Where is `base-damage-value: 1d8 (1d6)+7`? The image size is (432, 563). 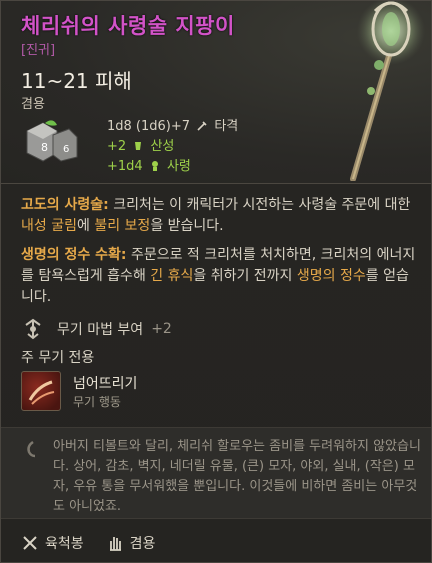 base-damage-value: 1d8 (1d6)+7 is located at coordinates (149, 126).